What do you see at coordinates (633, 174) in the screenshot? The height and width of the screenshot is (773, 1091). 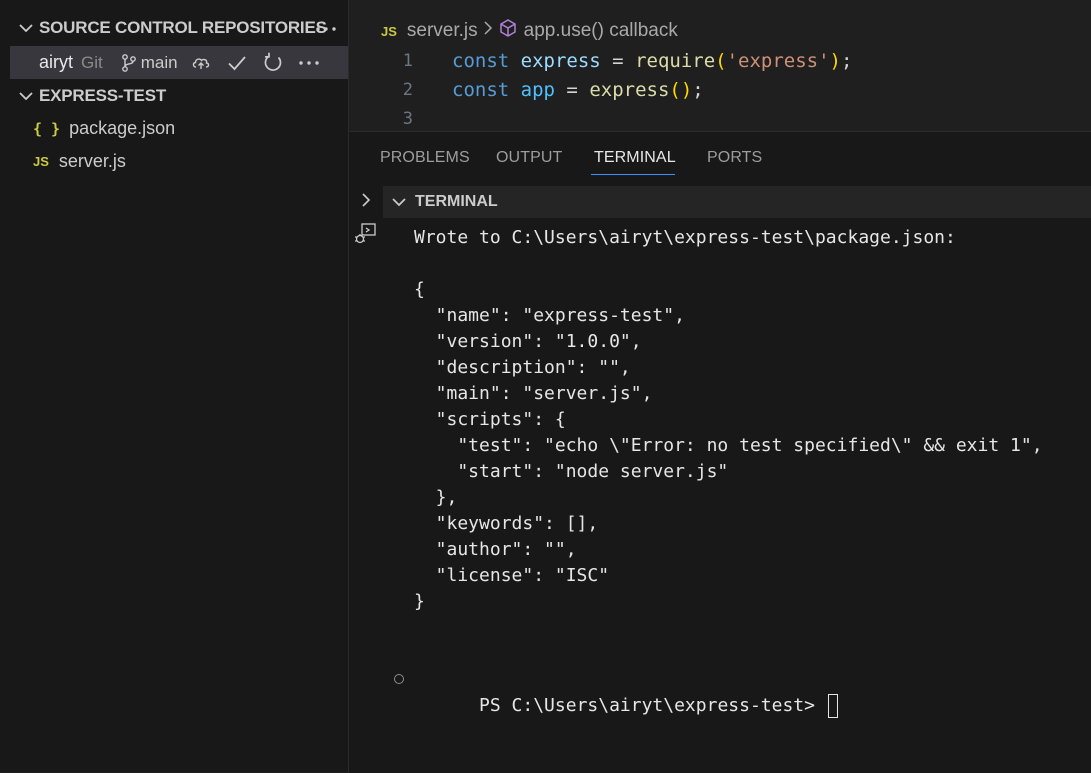 I see `active-tab-indicator` at bounding box center [633, 174].